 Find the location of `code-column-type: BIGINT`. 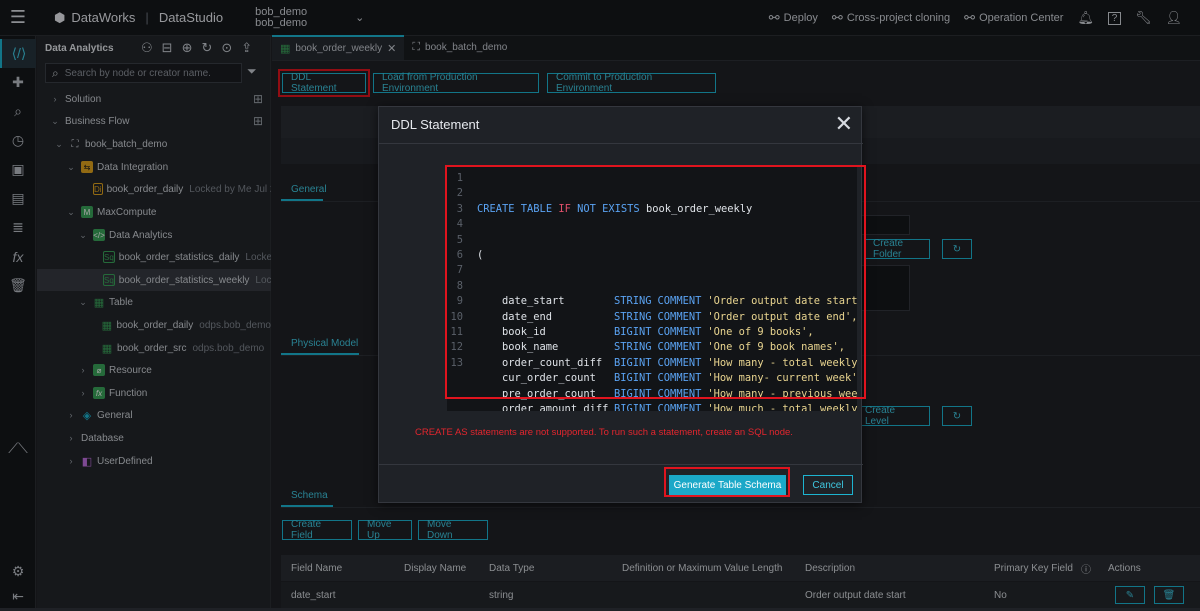

code-column-type: BIGINT is located at coordinates (633, 407).